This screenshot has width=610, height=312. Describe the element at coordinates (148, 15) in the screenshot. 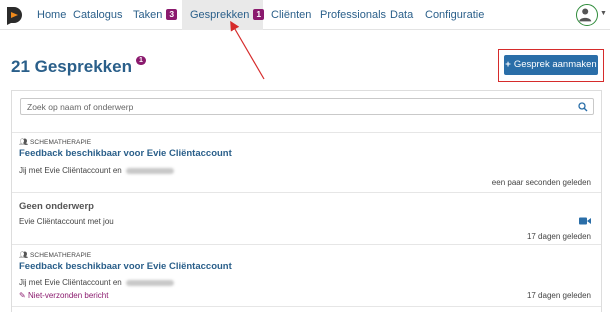

I see `nav-taken-label: Taken` at that location.